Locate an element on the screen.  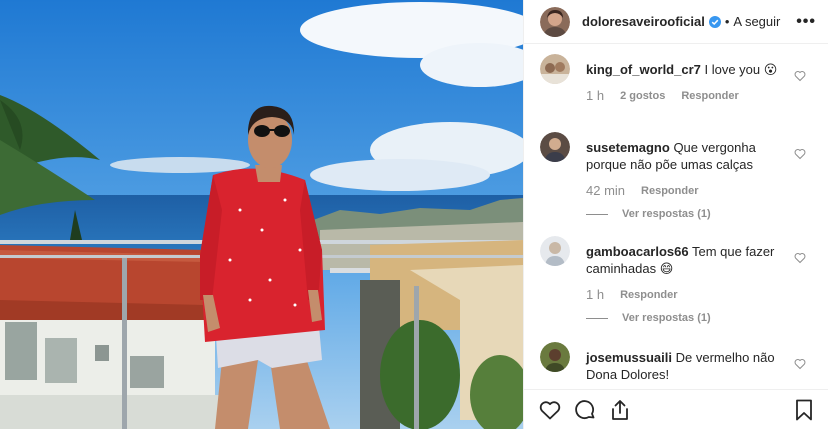
comment-time: 42 min is located at coordinates (606, 190).